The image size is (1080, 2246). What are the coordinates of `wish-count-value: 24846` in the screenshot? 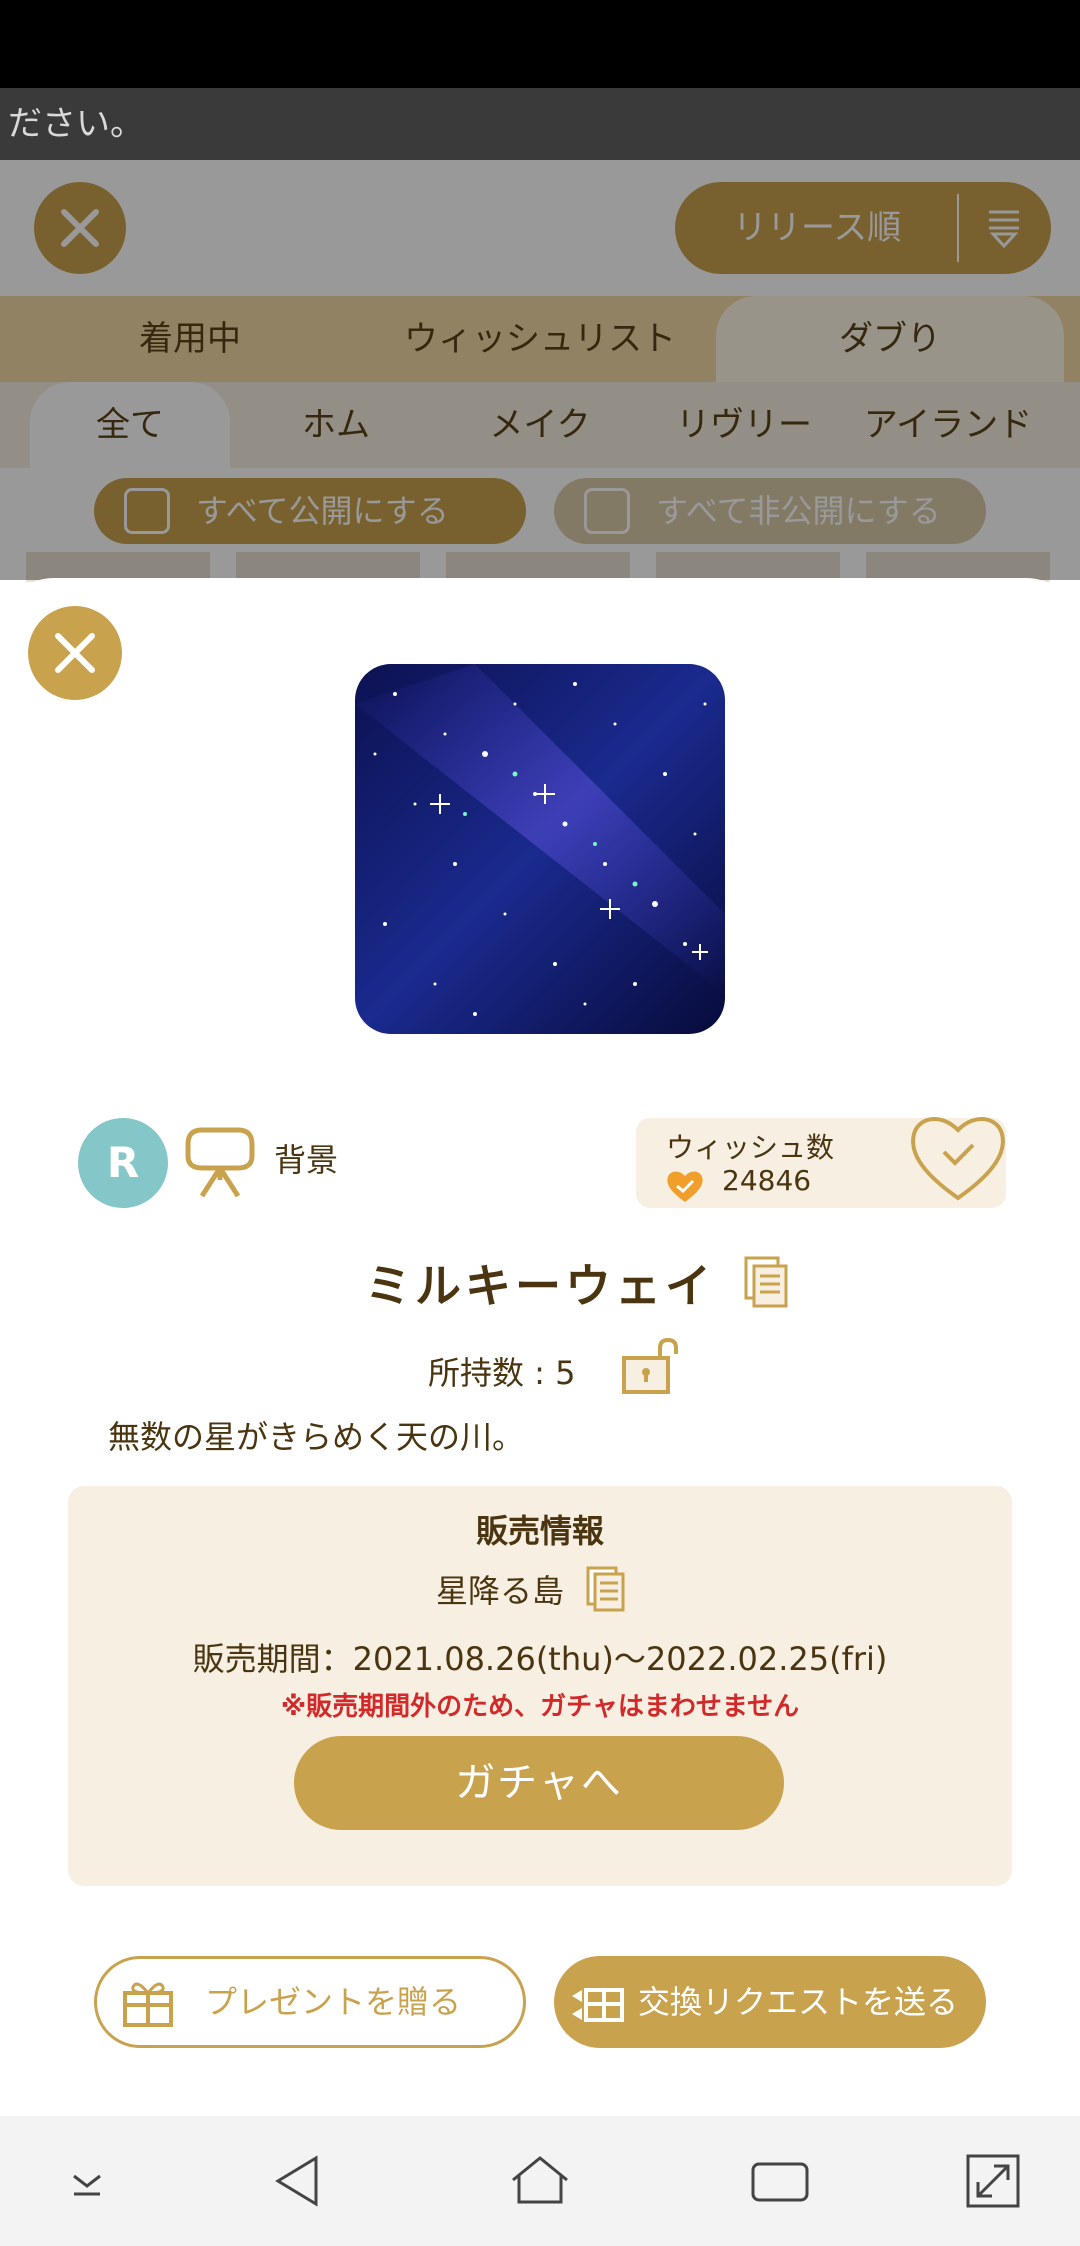 It's located at (767, 1180).